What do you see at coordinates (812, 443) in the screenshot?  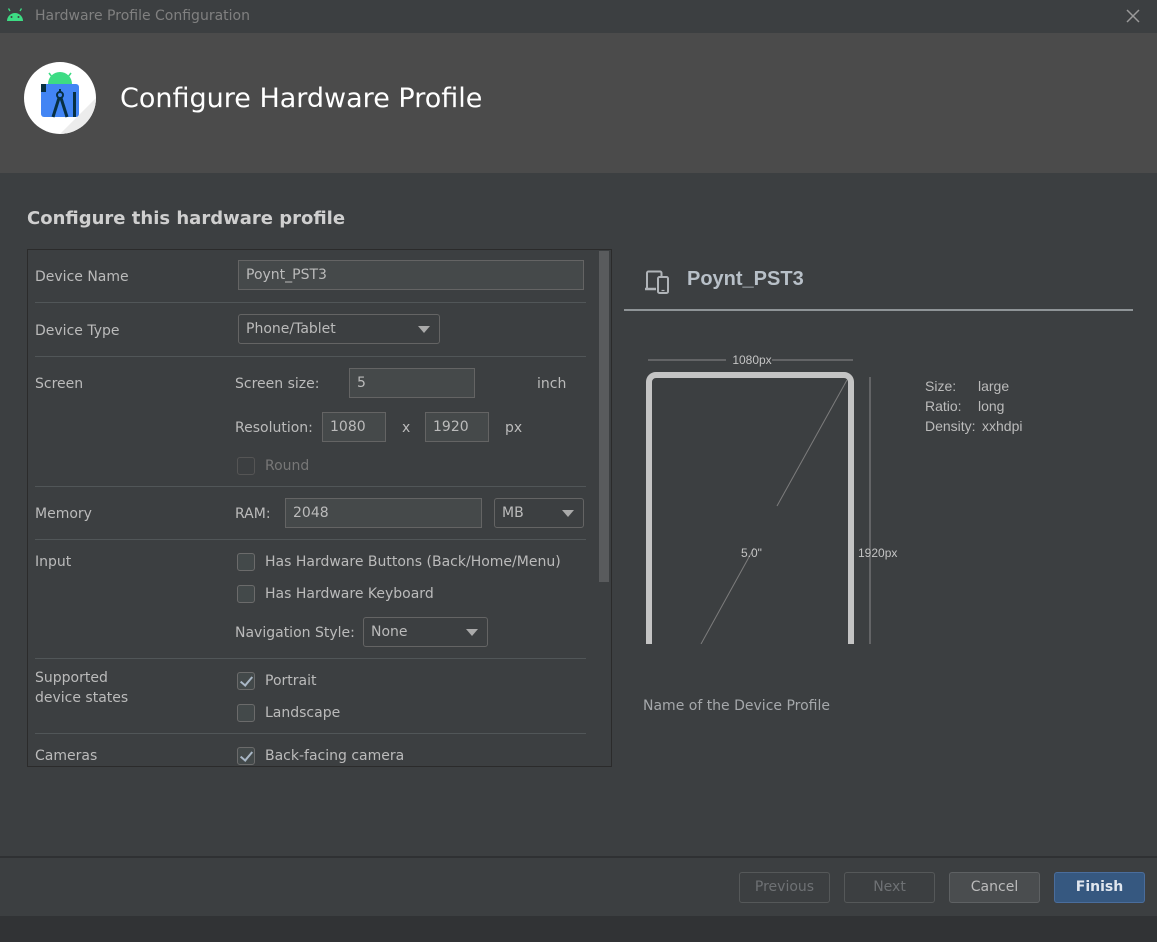 I see `diagonal-line-upper` at bounding box center [812, 443].